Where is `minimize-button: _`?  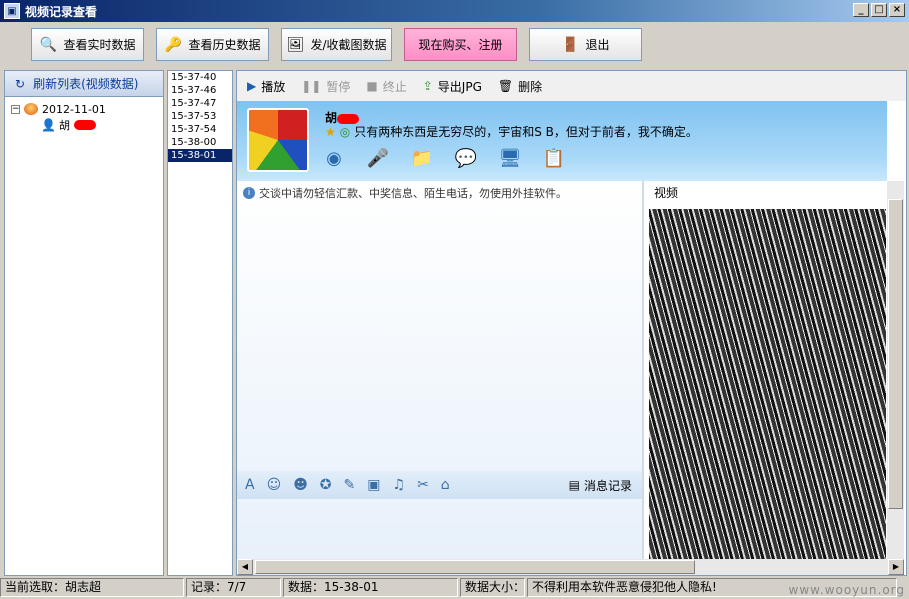 minimize-button: _ is located at coordinates (861, 10).